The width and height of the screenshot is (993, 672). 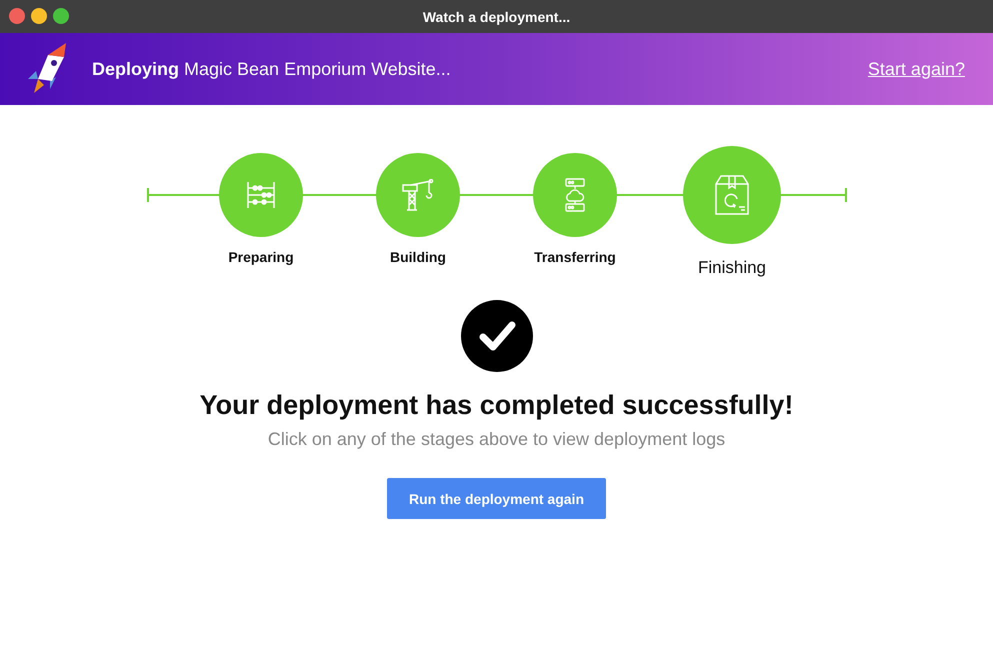 What do you see at coordinates (496, 498) in the screenshot?
I see `run-again-button: Run the deployment again` at bounding box center [496, 498].